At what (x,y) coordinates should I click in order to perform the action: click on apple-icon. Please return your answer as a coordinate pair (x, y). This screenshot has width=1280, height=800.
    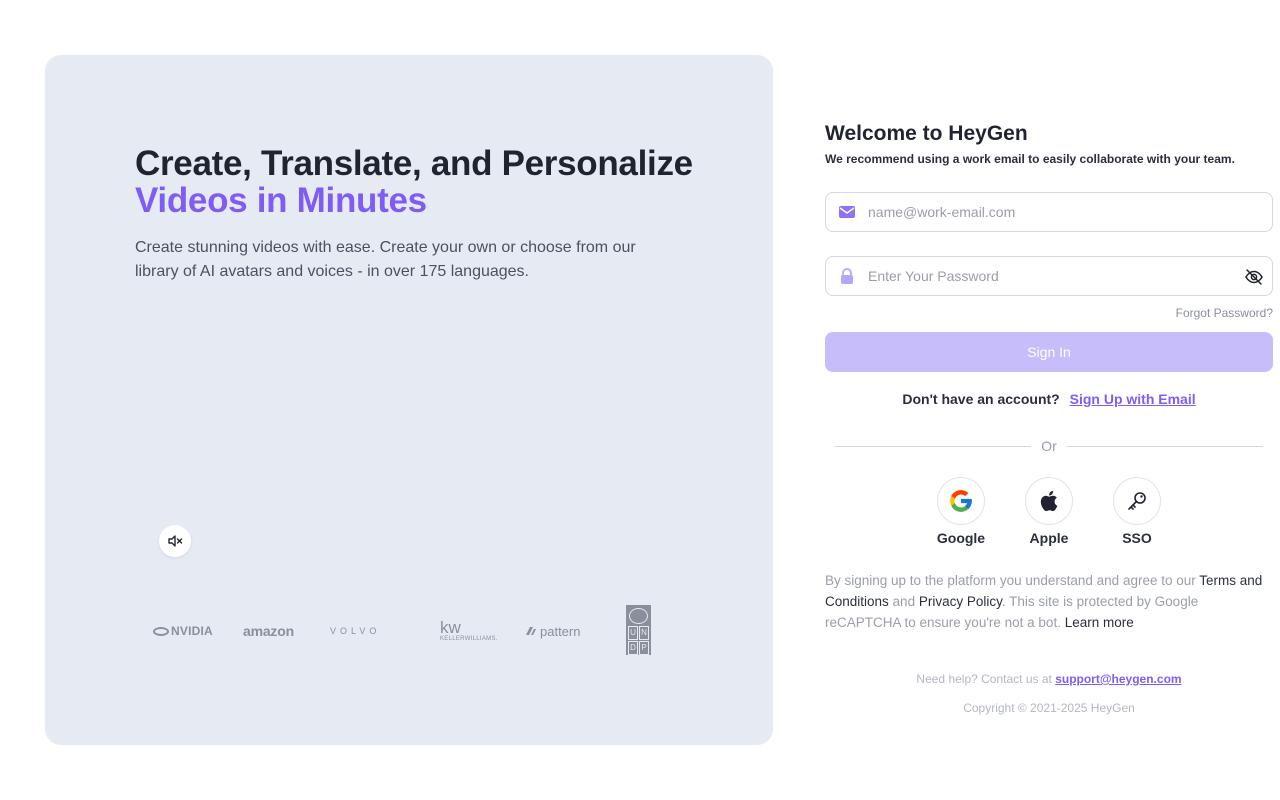
    Looking at the image, I should click on (1049, 501).